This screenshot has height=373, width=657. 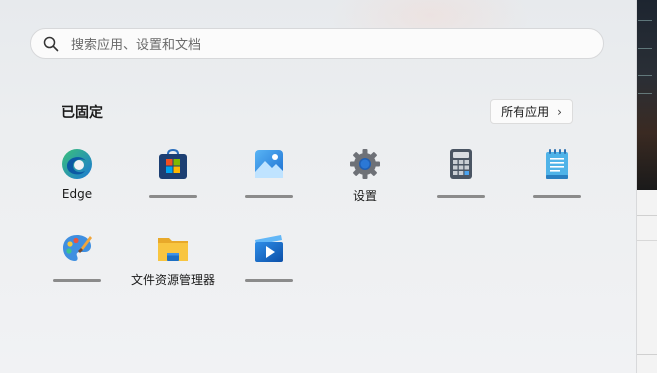 What do you see at coordinates (461, 183) in the screenshot?
I see `pinned-app-calculator` at bounding box center [461, 183].